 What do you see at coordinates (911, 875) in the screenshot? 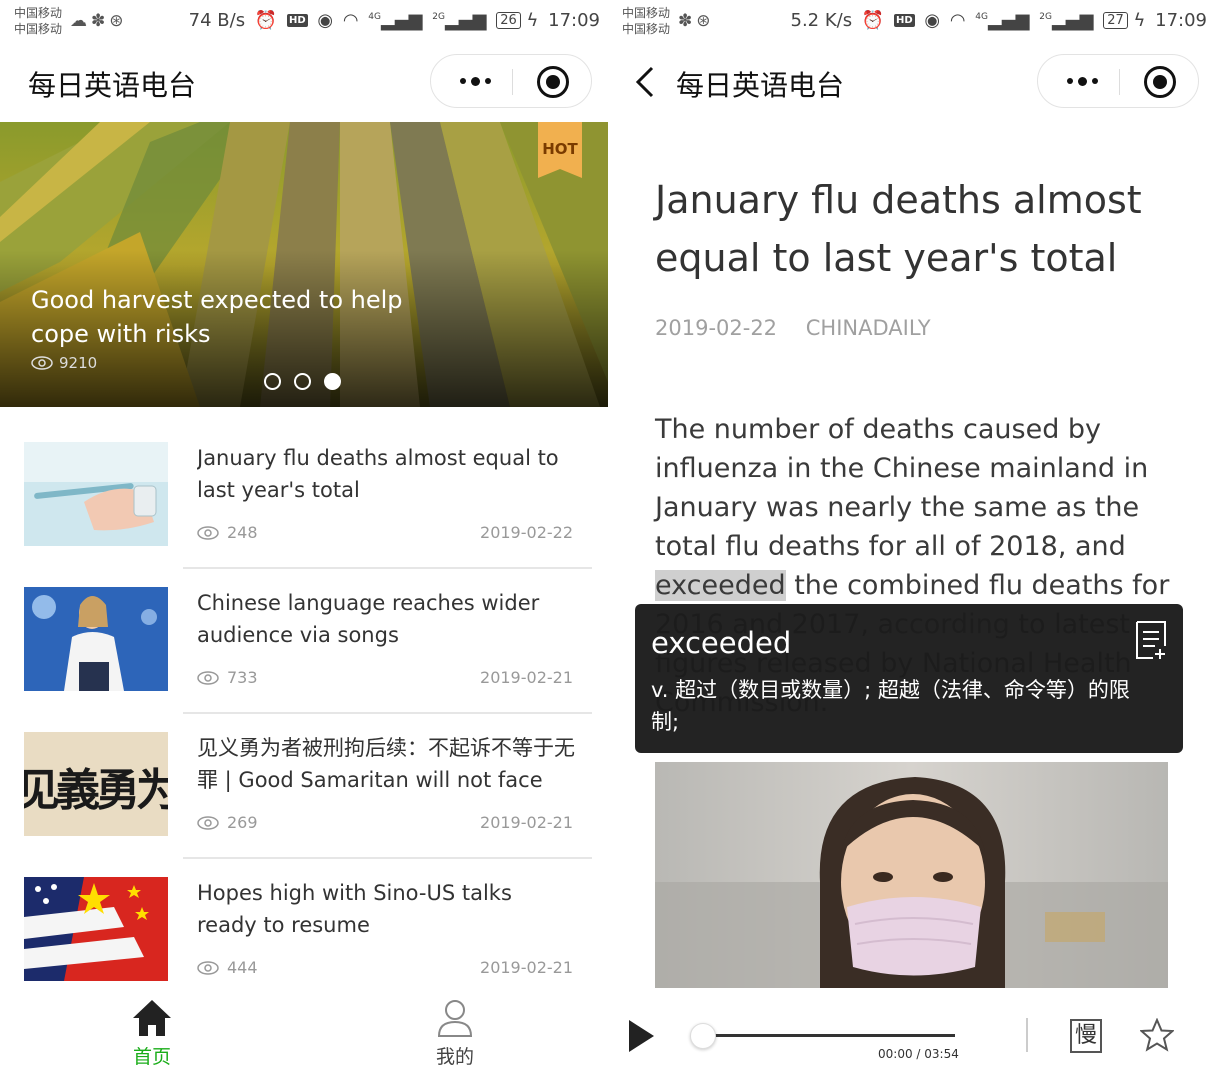
I see `masked-woman-image` at bounding box center [911, 875].